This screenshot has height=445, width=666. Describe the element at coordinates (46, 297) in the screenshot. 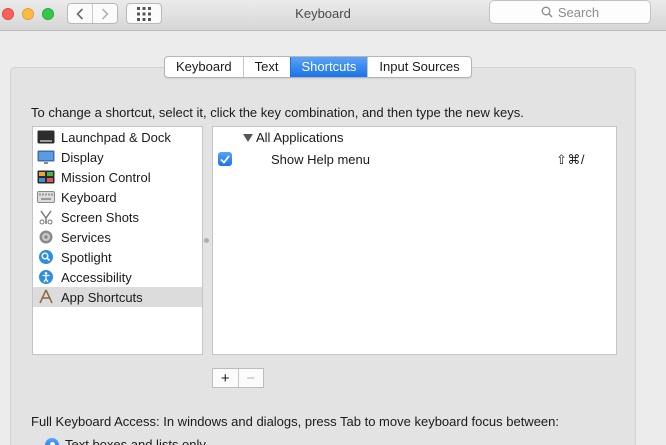

I see `app-shortcuts-icon` at that location.